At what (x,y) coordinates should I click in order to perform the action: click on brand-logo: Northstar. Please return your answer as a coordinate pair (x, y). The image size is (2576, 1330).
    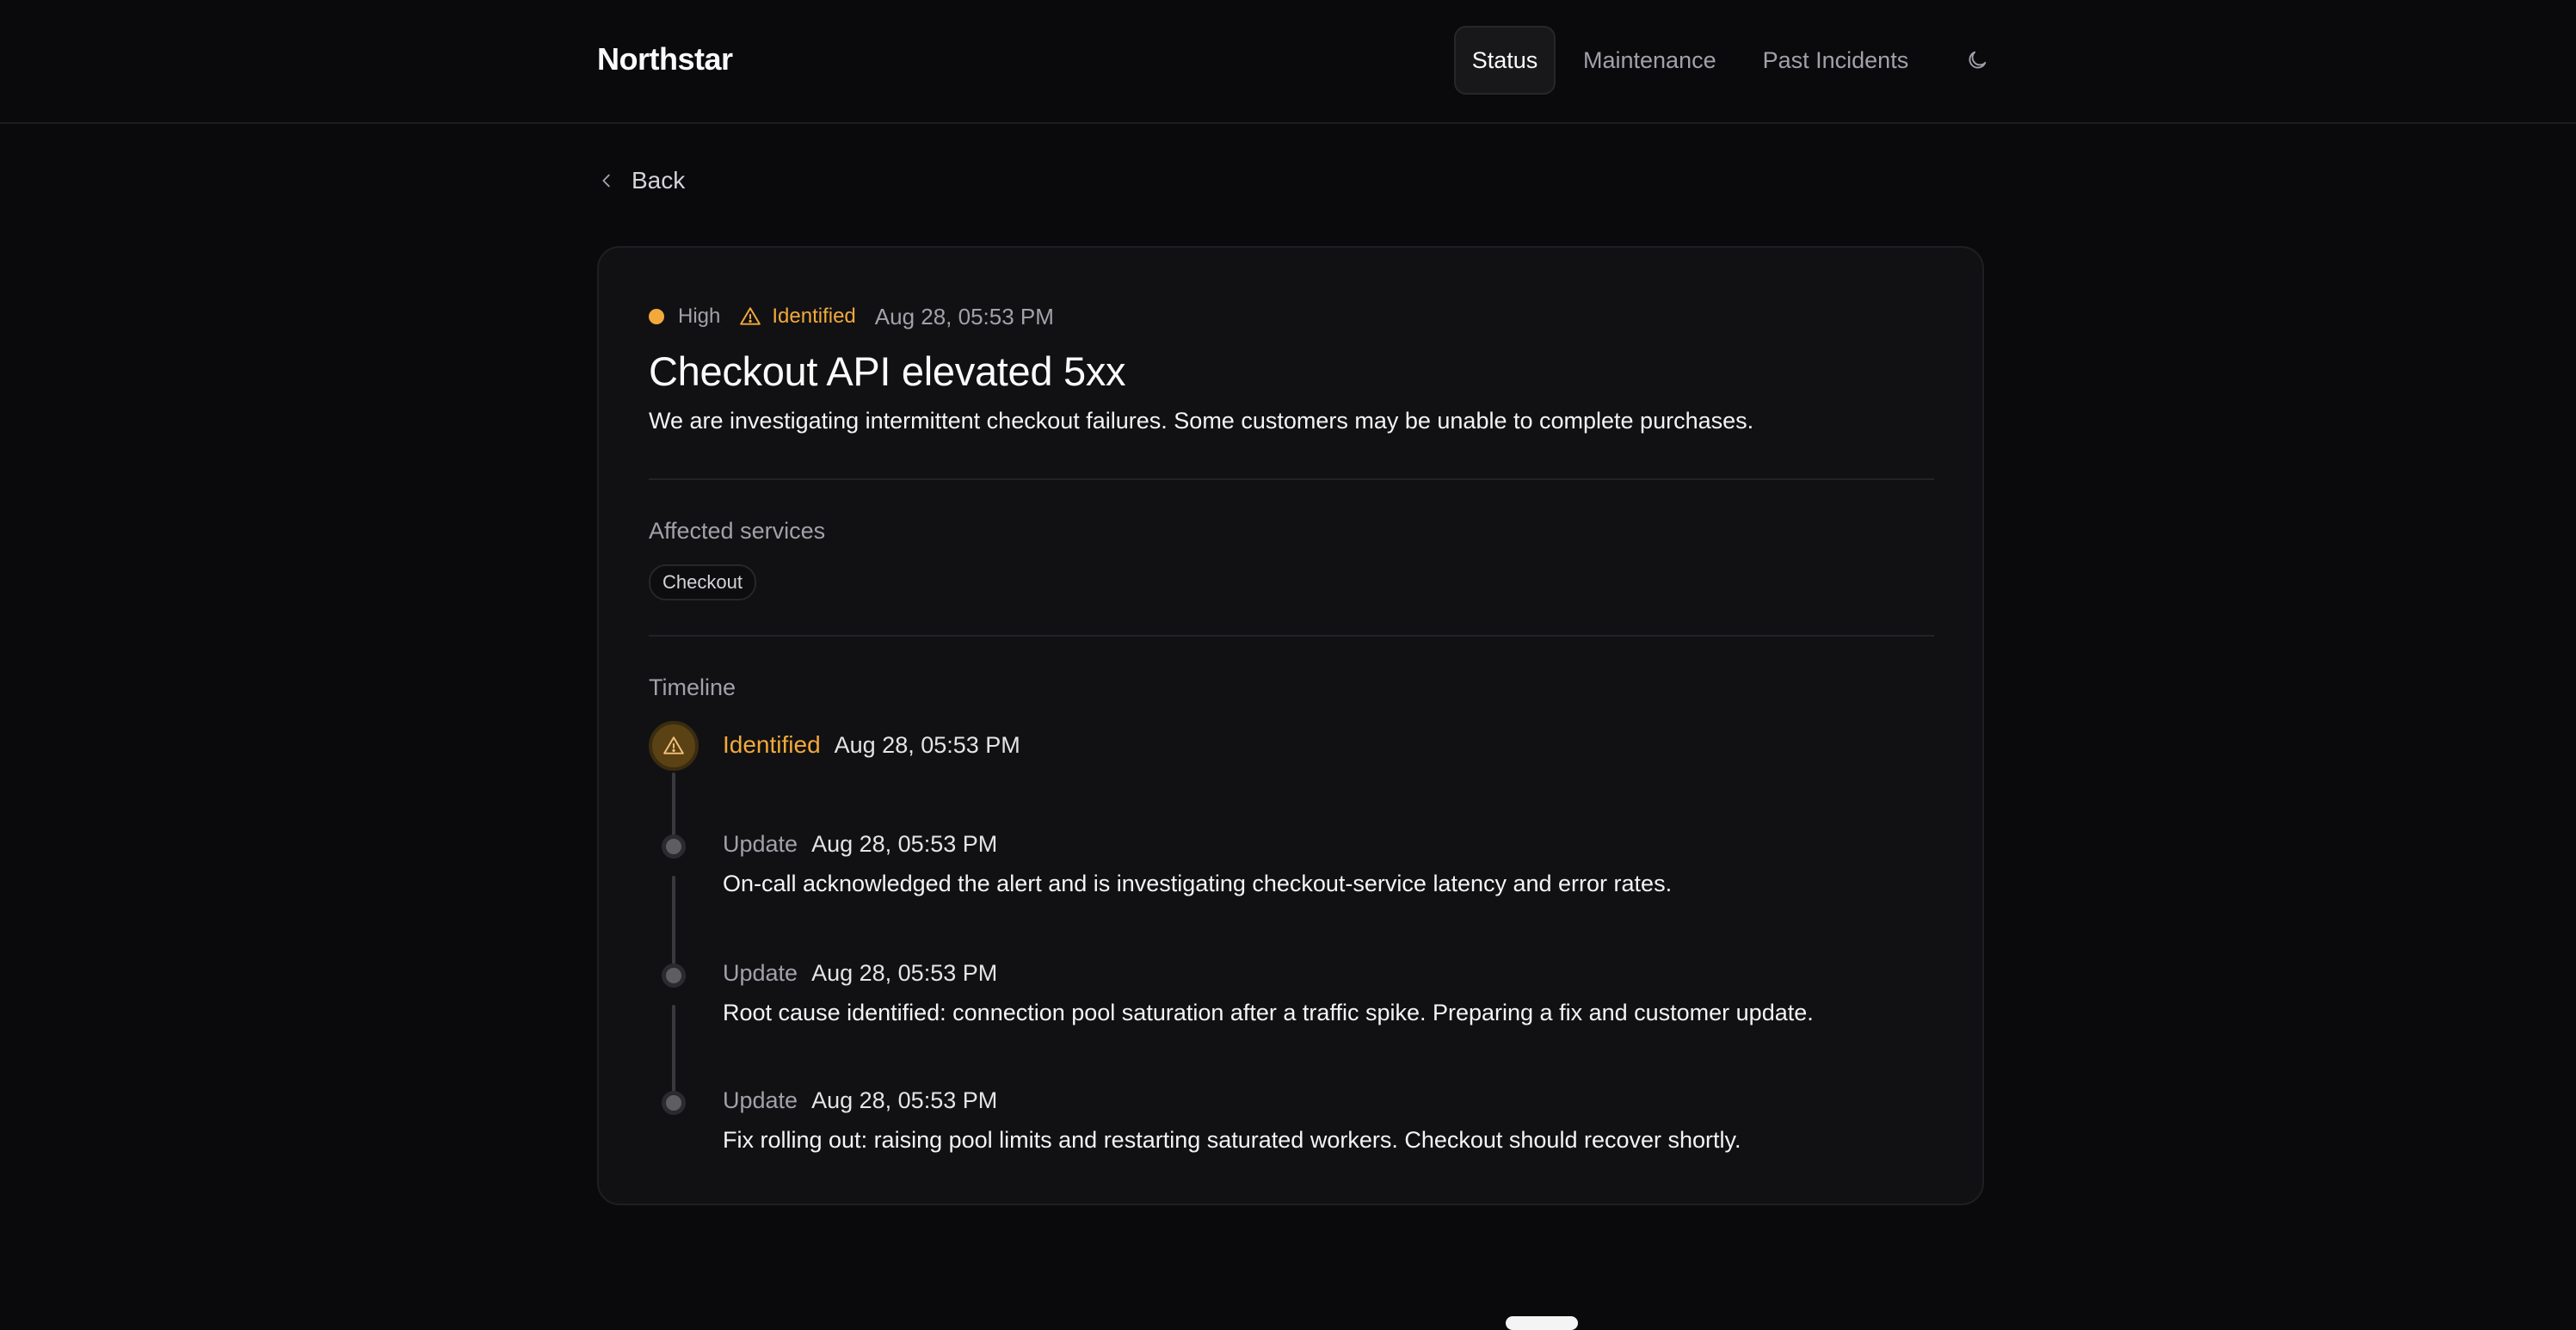
    Looking at the image, I should click on (665, 59).